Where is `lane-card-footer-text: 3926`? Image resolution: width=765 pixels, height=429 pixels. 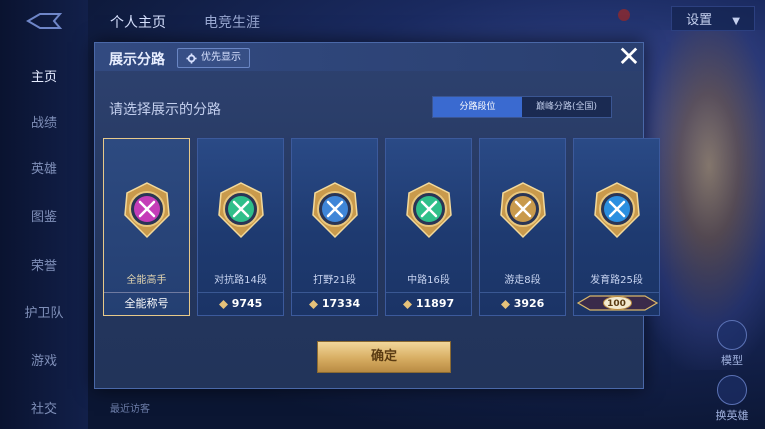
lane-card-footer-text: 3926 is located at coordinates (529, 303).